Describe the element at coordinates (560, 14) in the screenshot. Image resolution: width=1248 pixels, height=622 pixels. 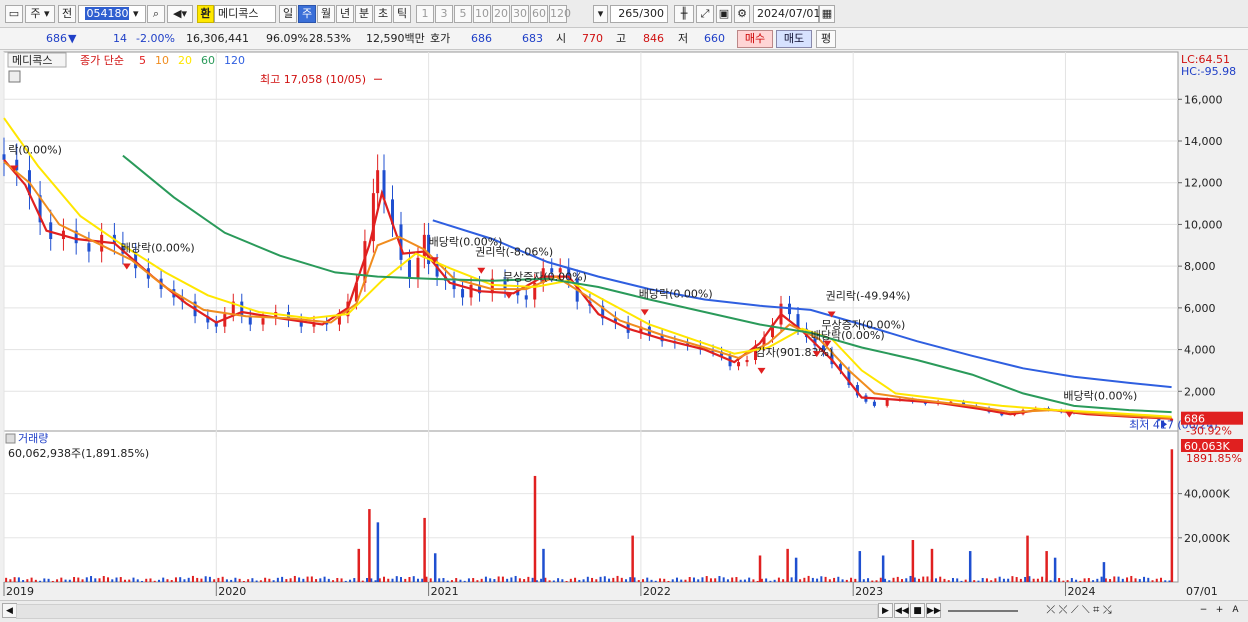
I see `interval-button-120: 120` at that location.